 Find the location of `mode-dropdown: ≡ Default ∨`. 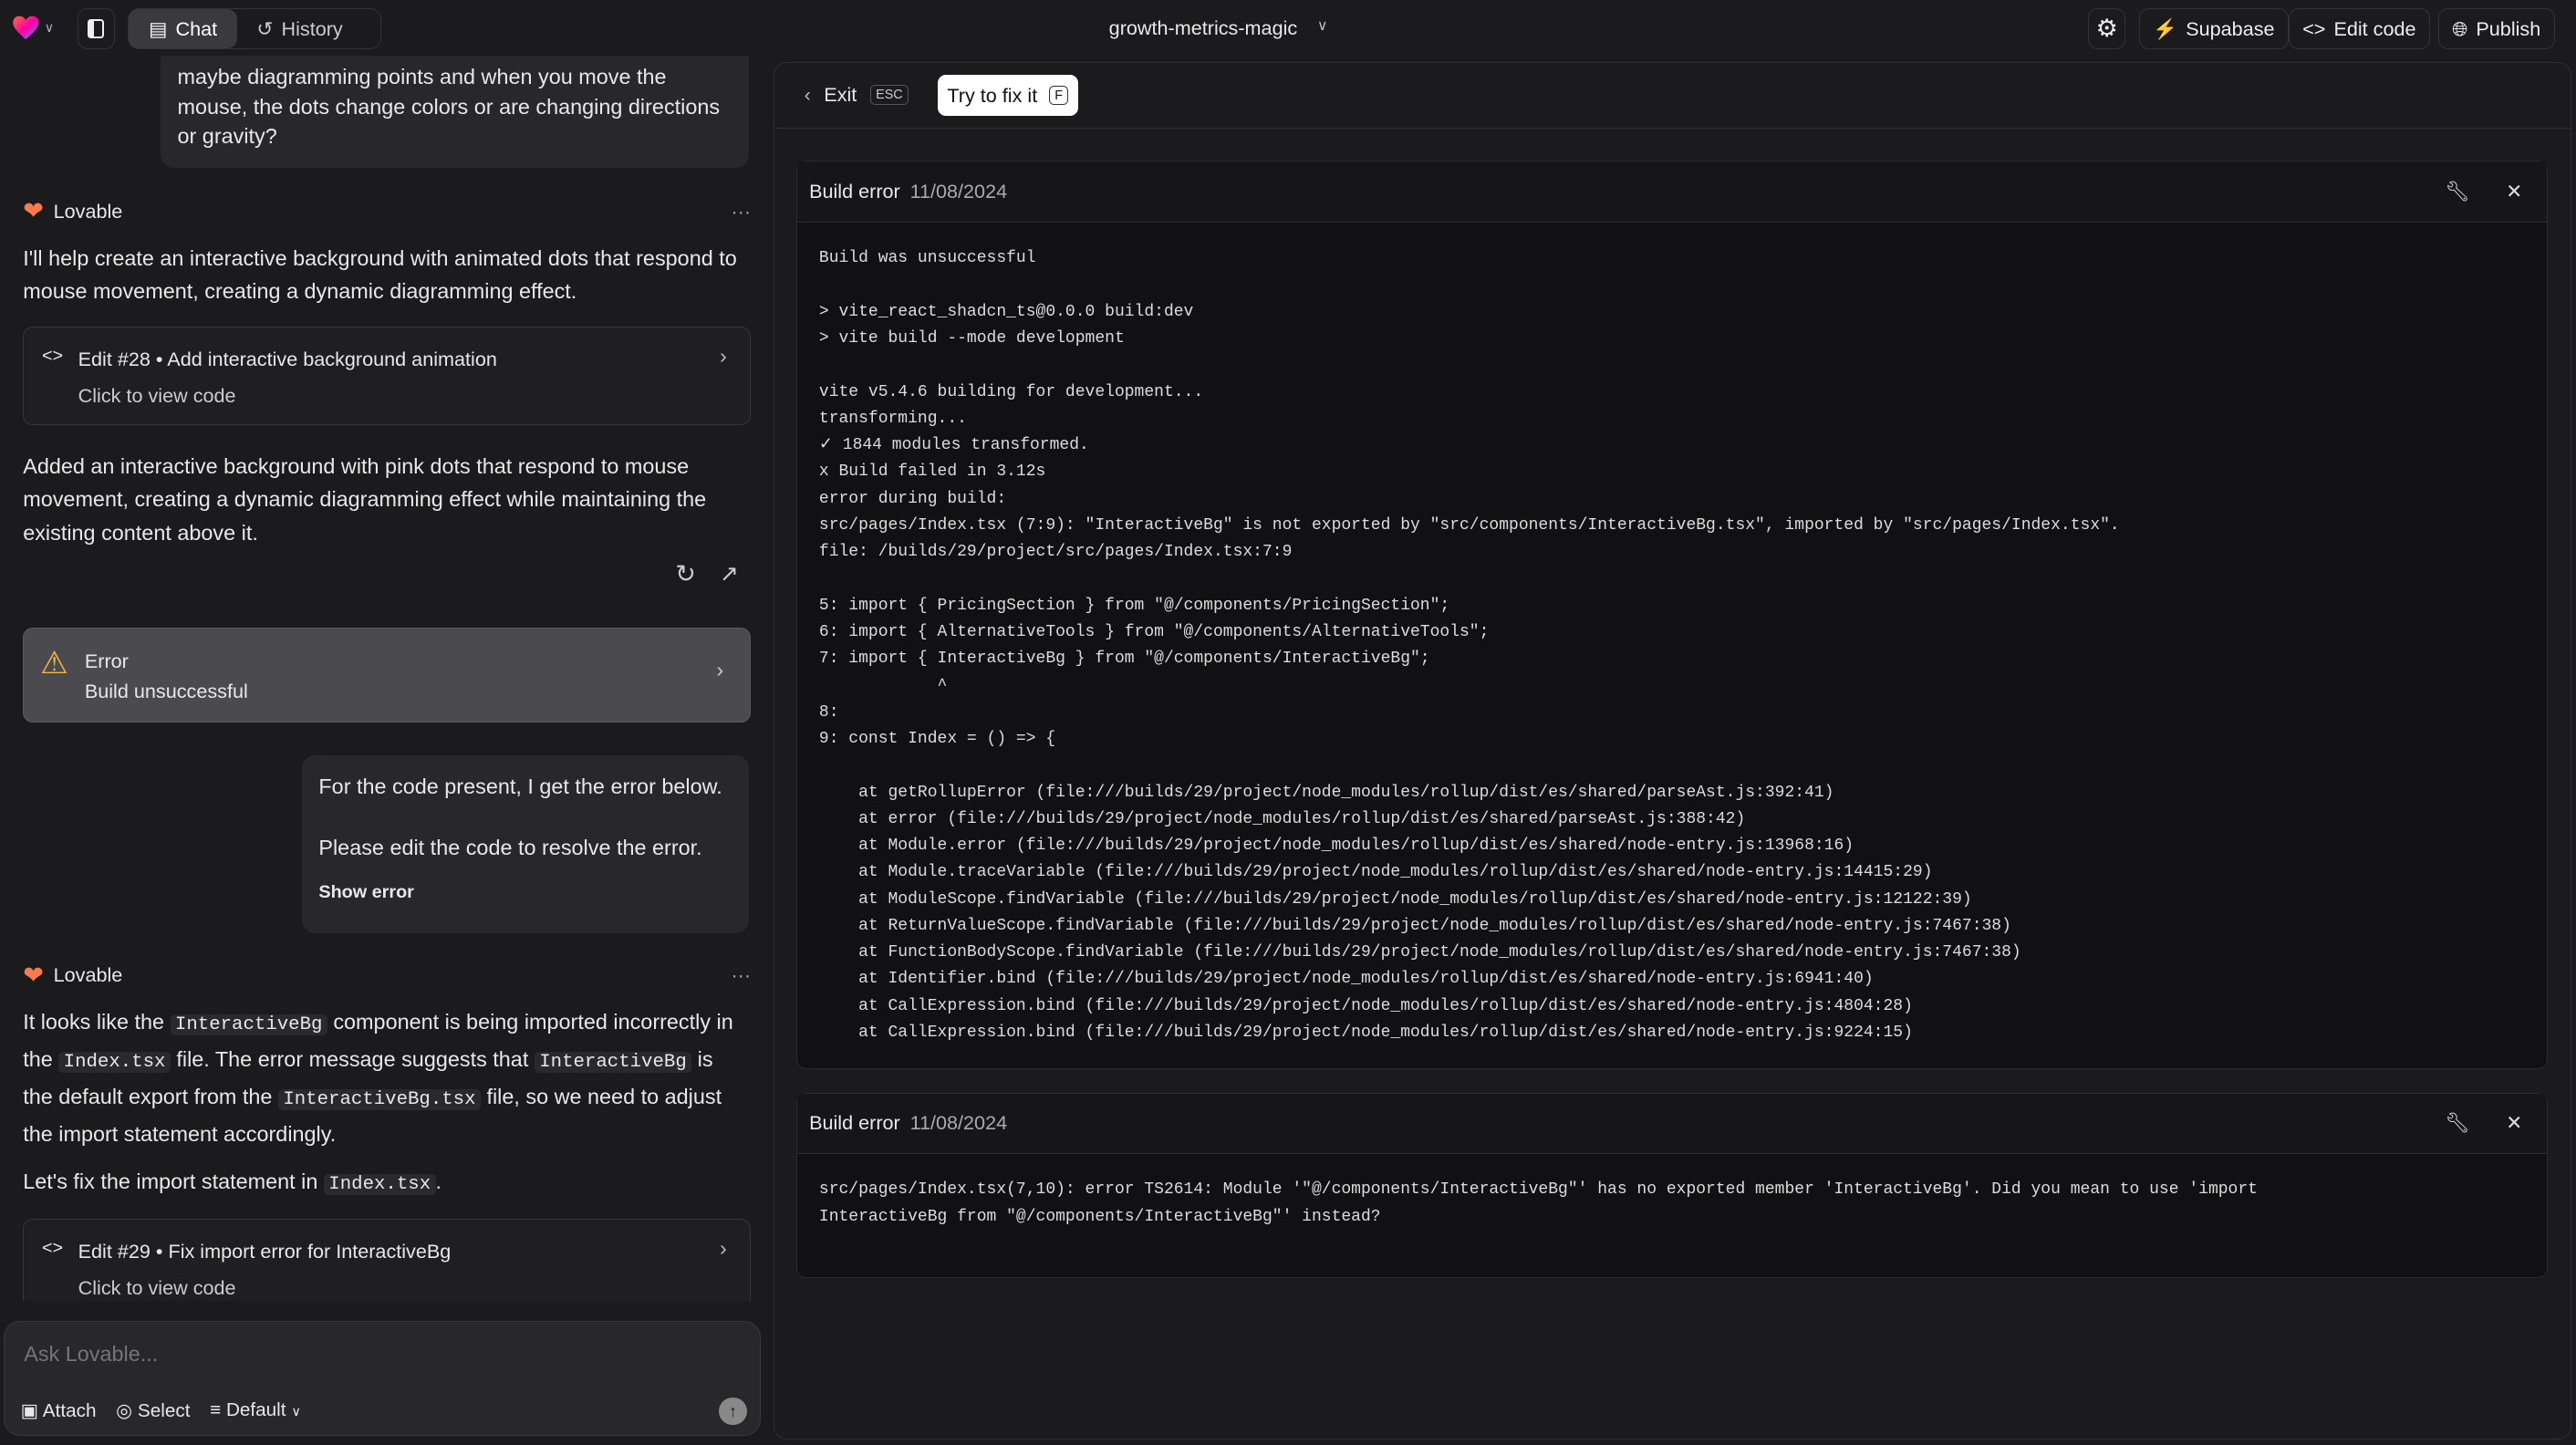

mode-dropdown: ≡ Default ∨ is located at coordinates (255, 1410).